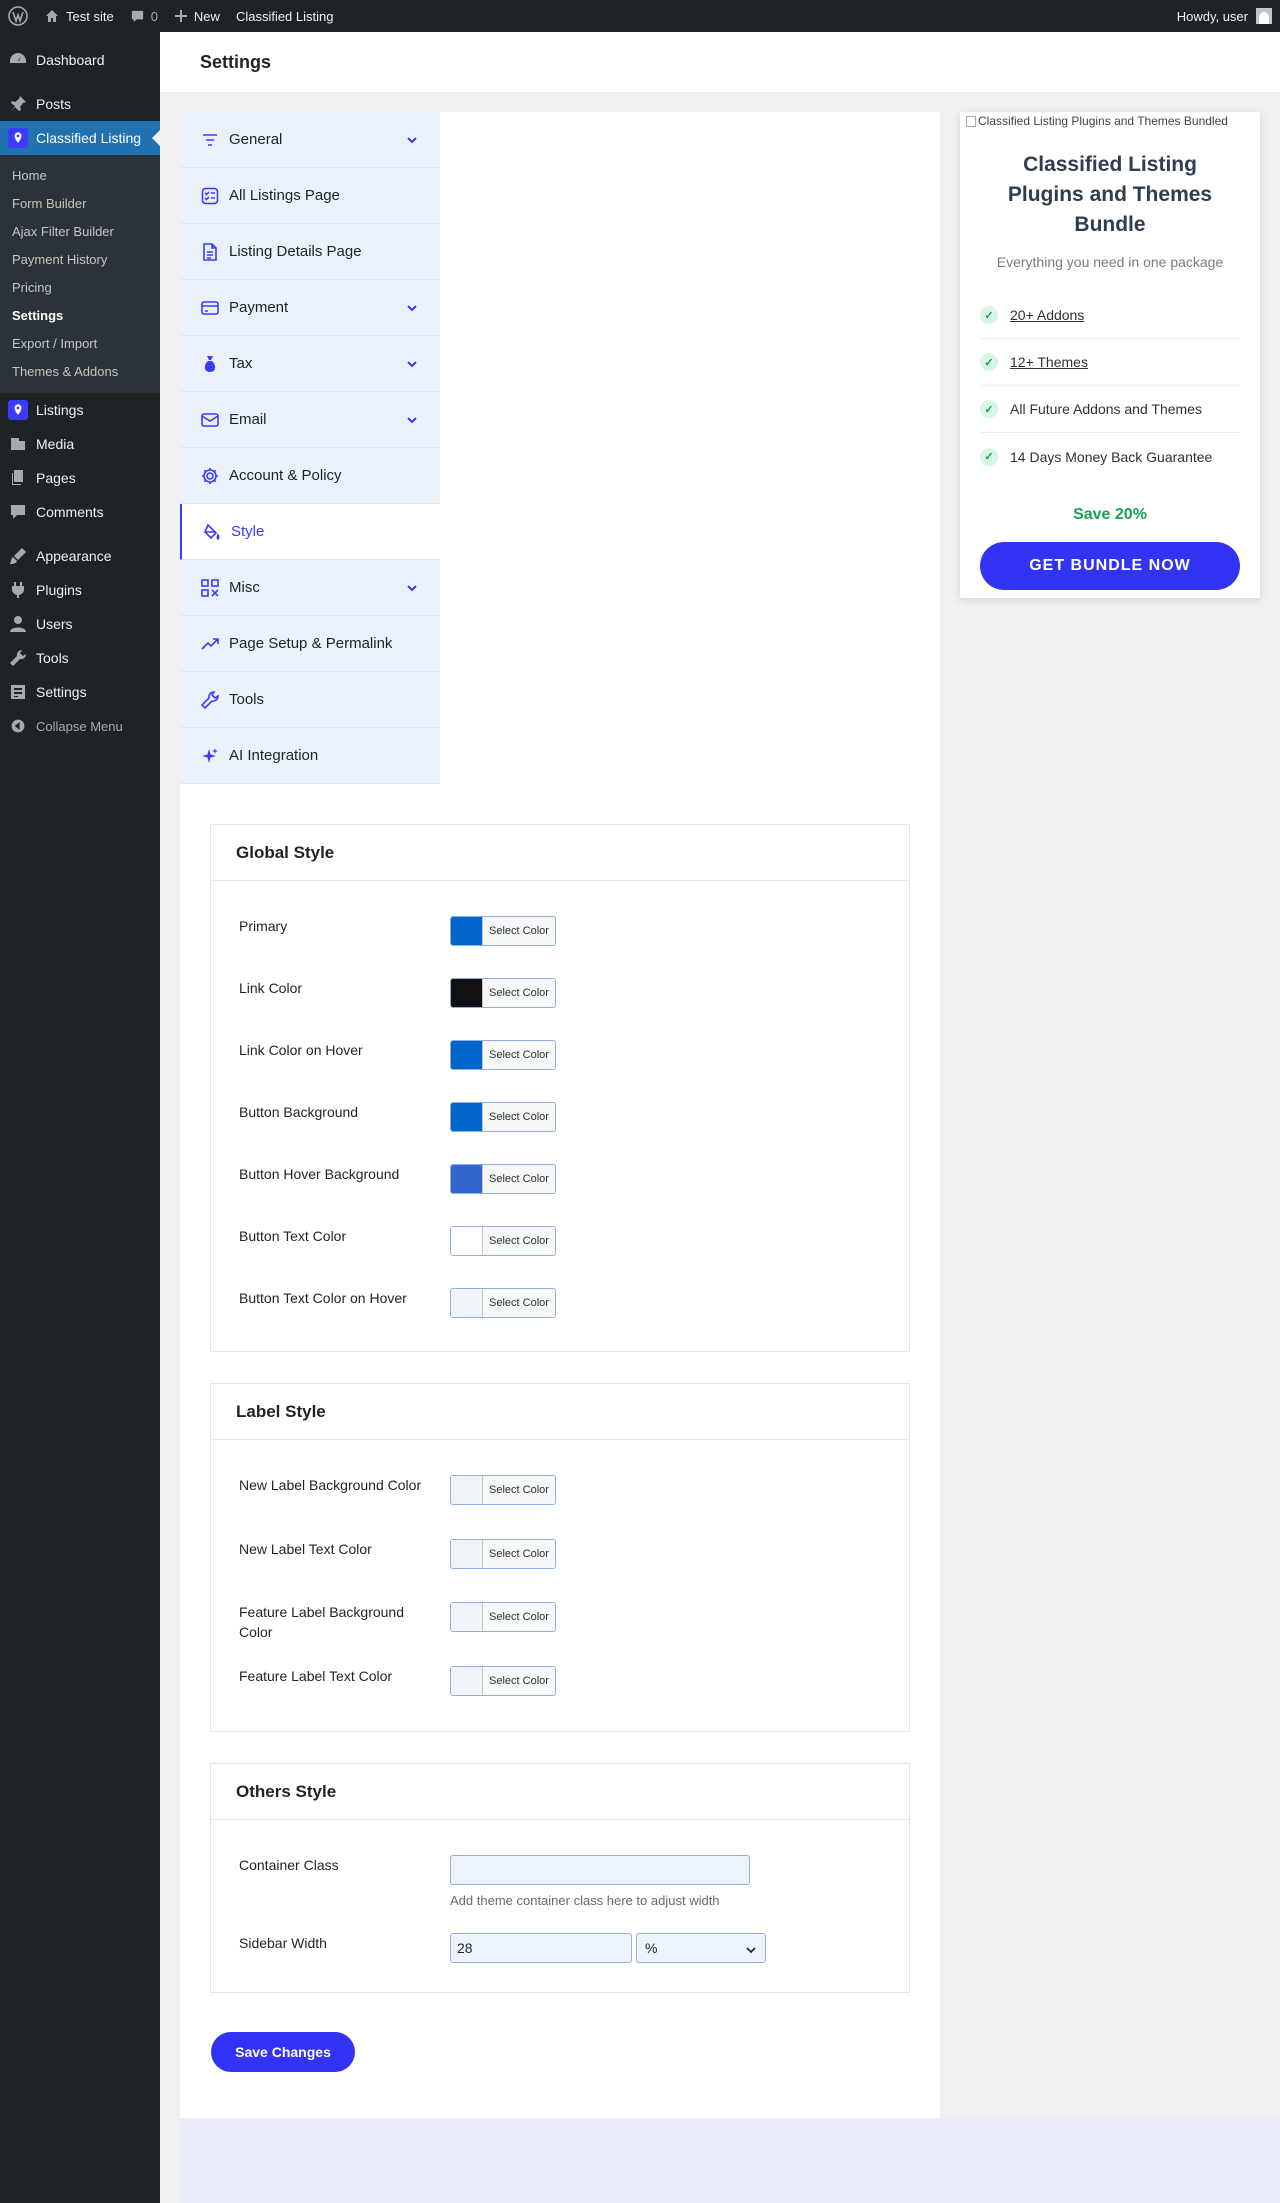  What do you see at coordinates (701, 1948) in the screenshot?
I see `sidebar-width-unit-select: %` at bounding box center [701, 1948].